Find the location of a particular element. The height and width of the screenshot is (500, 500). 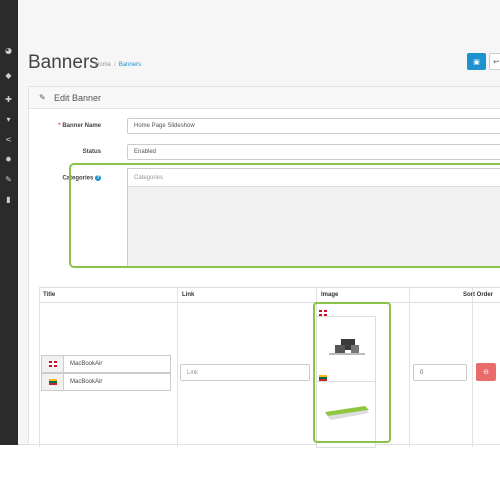

puzzle-icon: ✚ is located at coordinates (8, 99).